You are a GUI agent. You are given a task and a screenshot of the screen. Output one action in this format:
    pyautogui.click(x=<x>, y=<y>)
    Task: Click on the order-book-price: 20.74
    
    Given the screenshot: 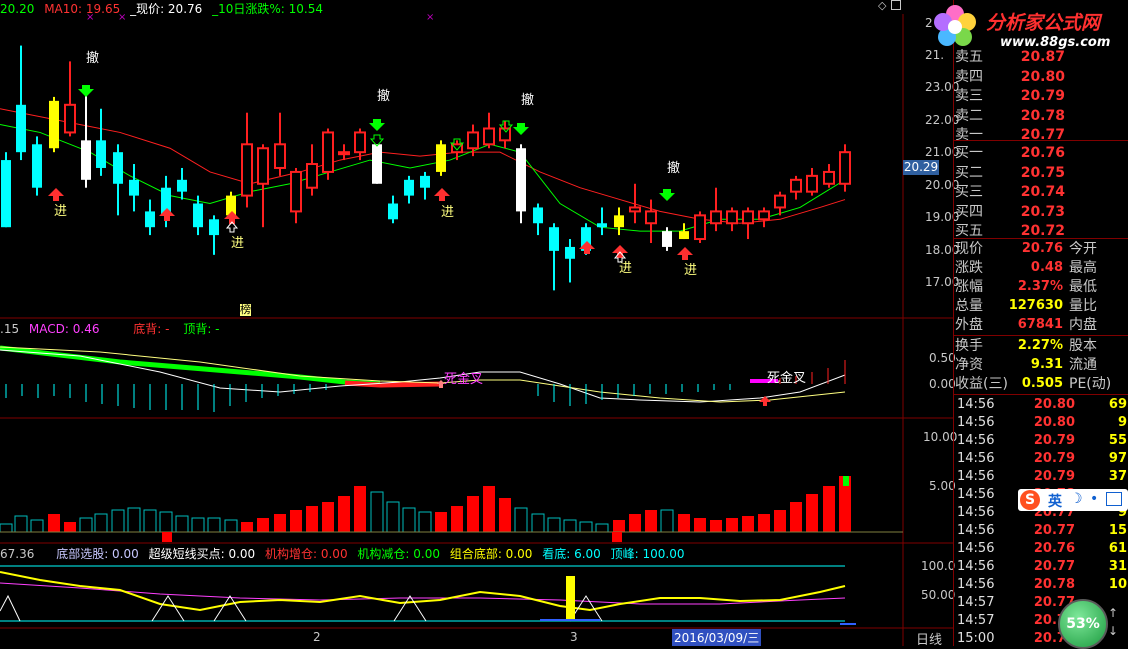 What is the action you would take?
    pyautogui.click(x=1042, y=192)
    